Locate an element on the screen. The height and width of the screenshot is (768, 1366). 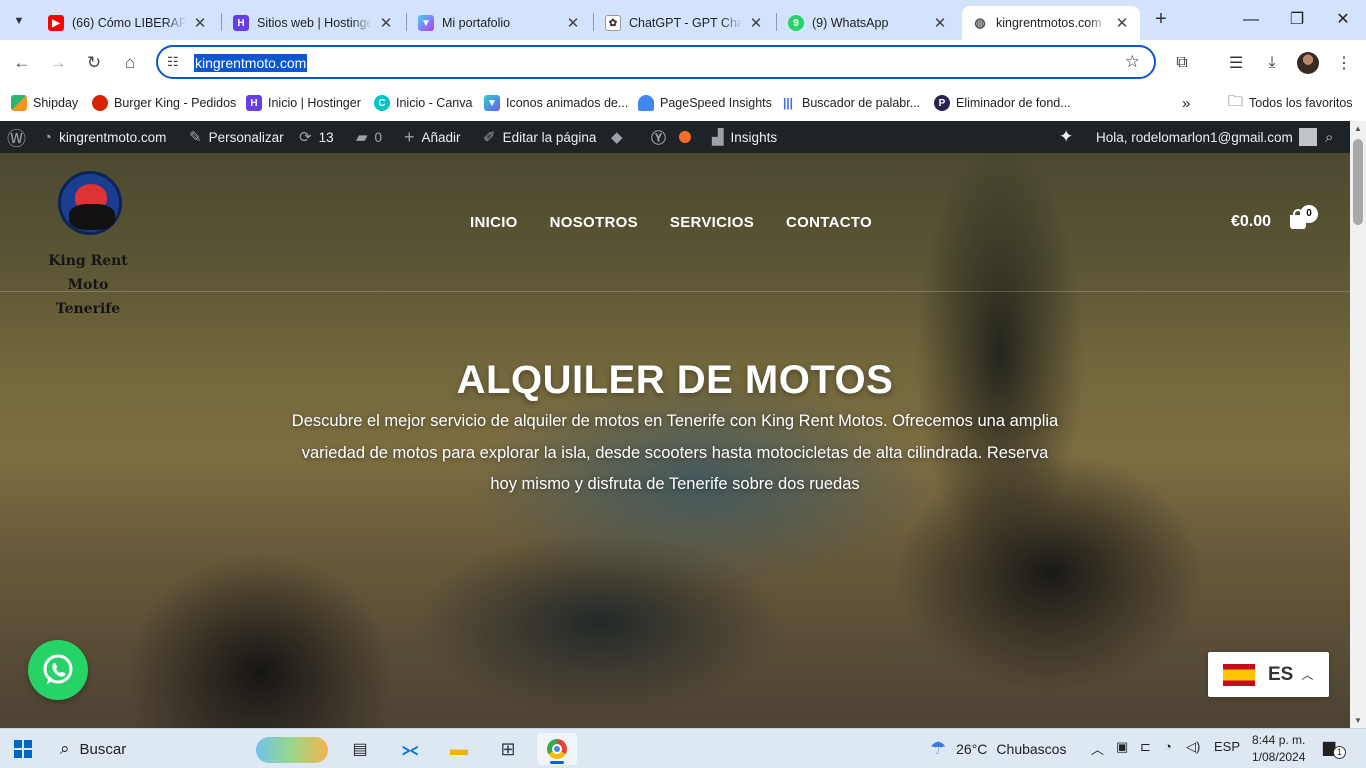
file-explorer-app: ▬ is located at coordinates (459, 749).